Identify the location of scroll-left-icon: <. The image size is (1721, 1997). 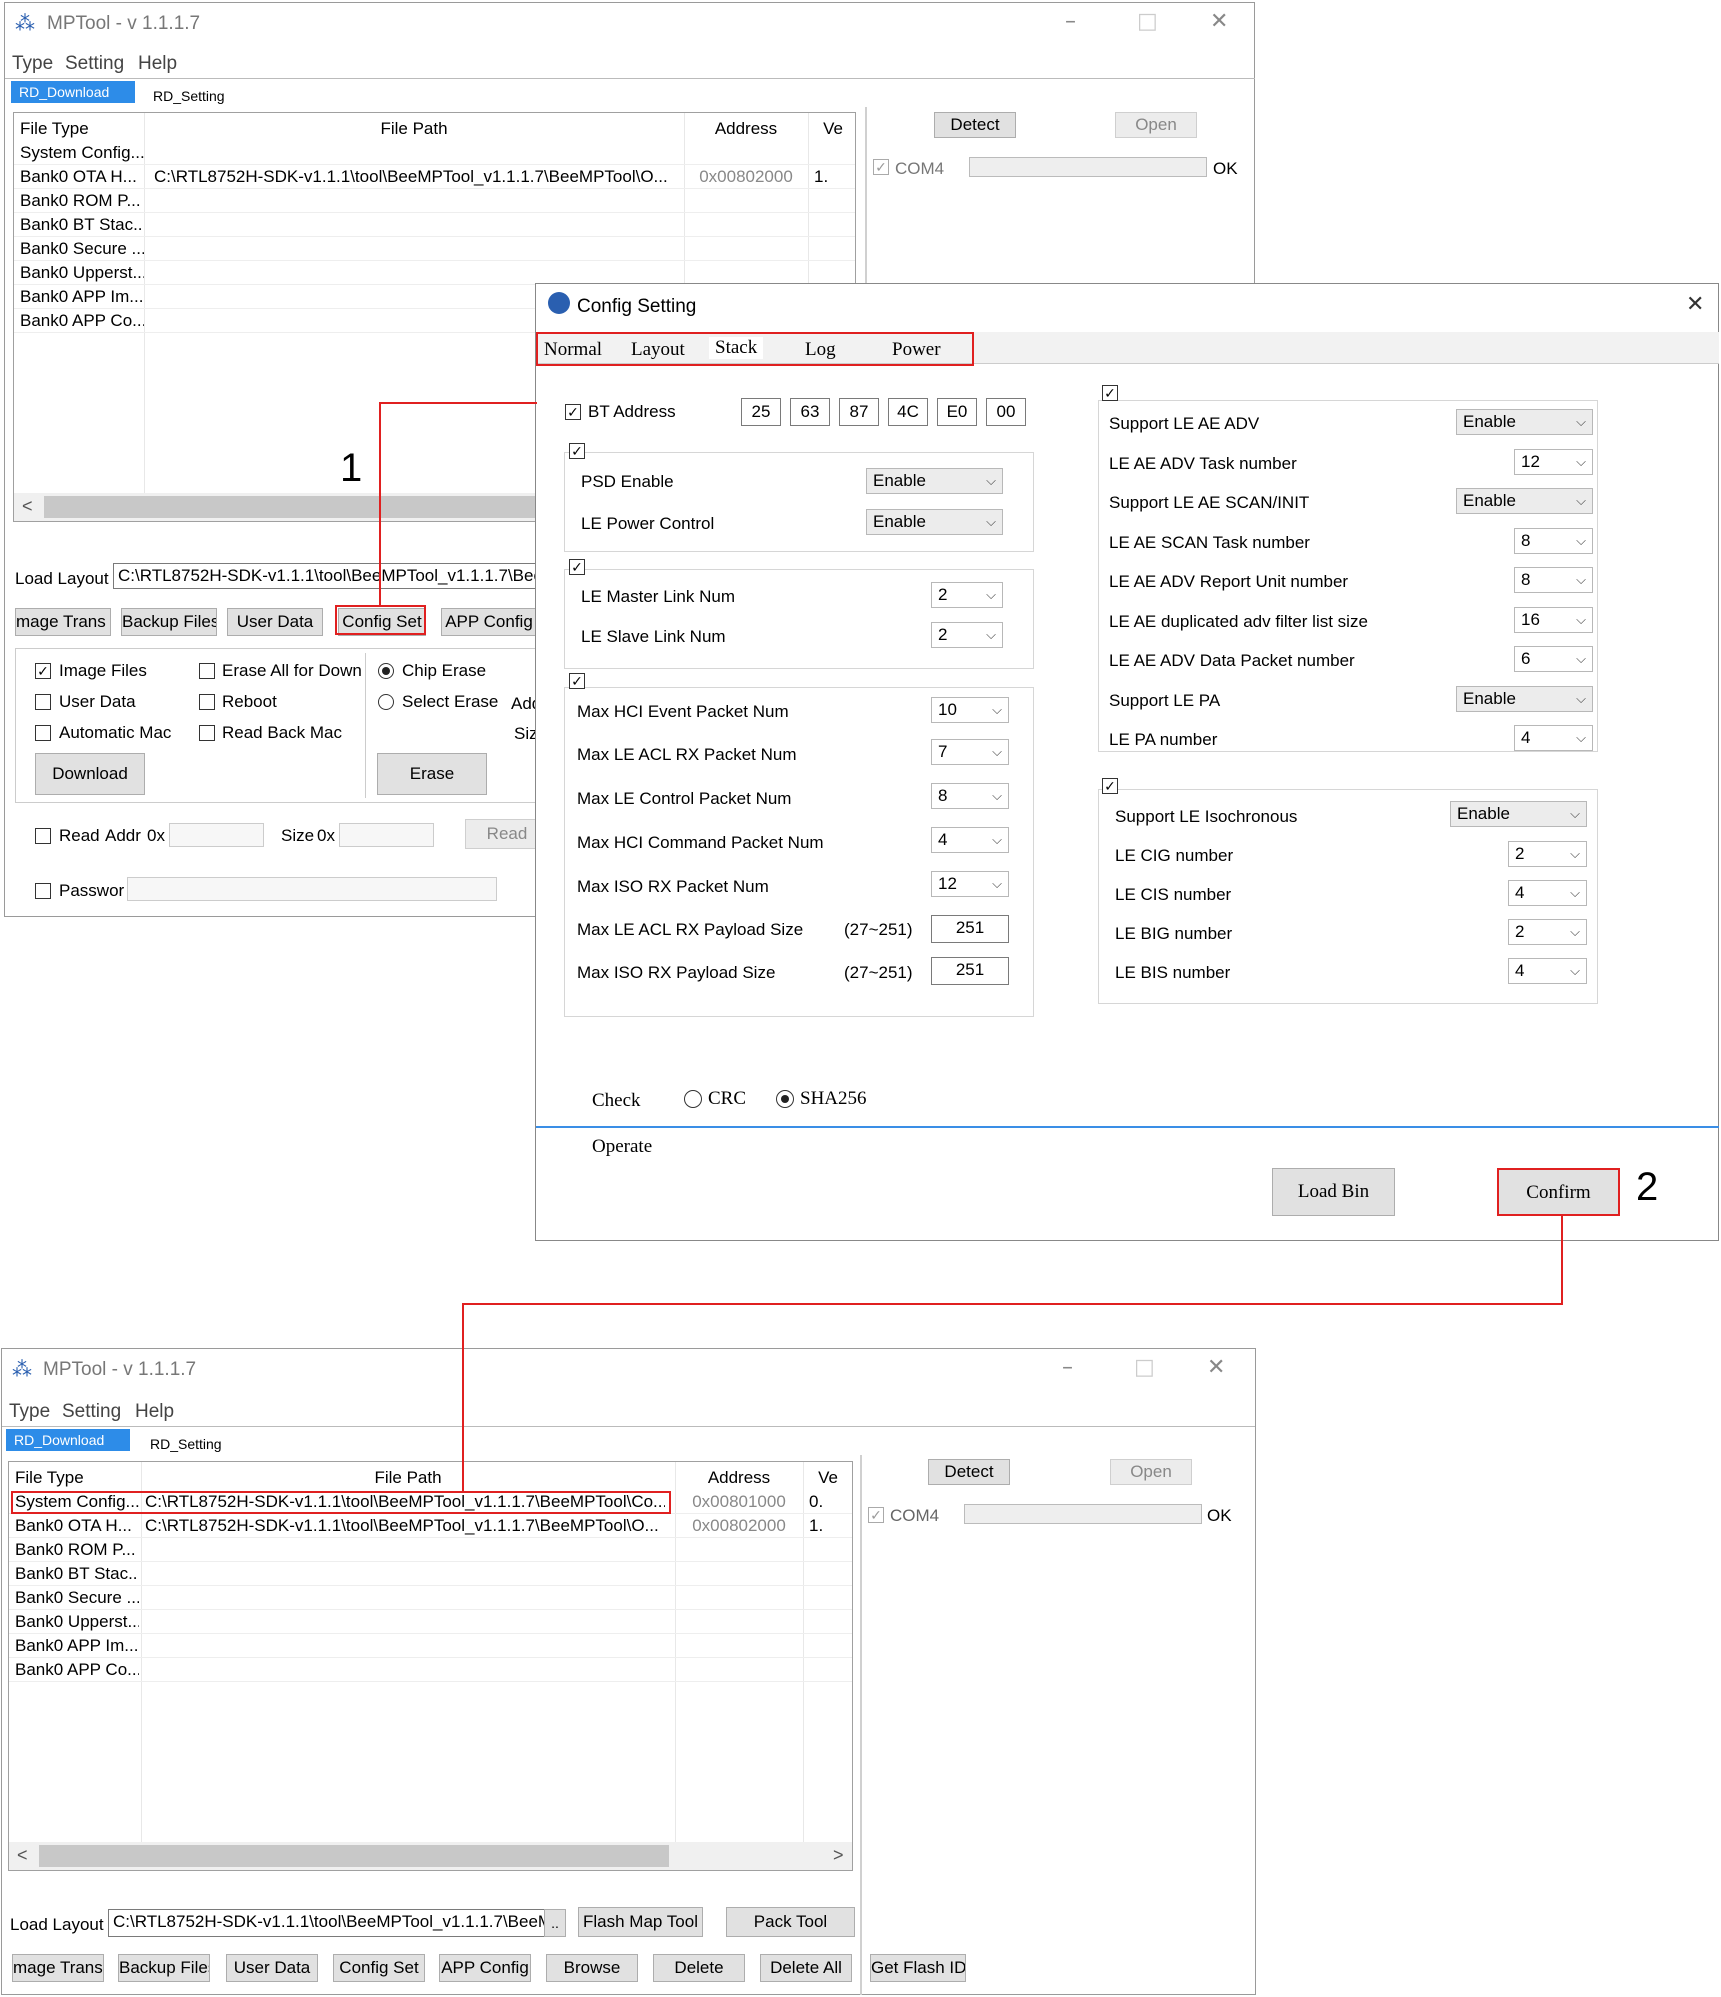
(27, 506).